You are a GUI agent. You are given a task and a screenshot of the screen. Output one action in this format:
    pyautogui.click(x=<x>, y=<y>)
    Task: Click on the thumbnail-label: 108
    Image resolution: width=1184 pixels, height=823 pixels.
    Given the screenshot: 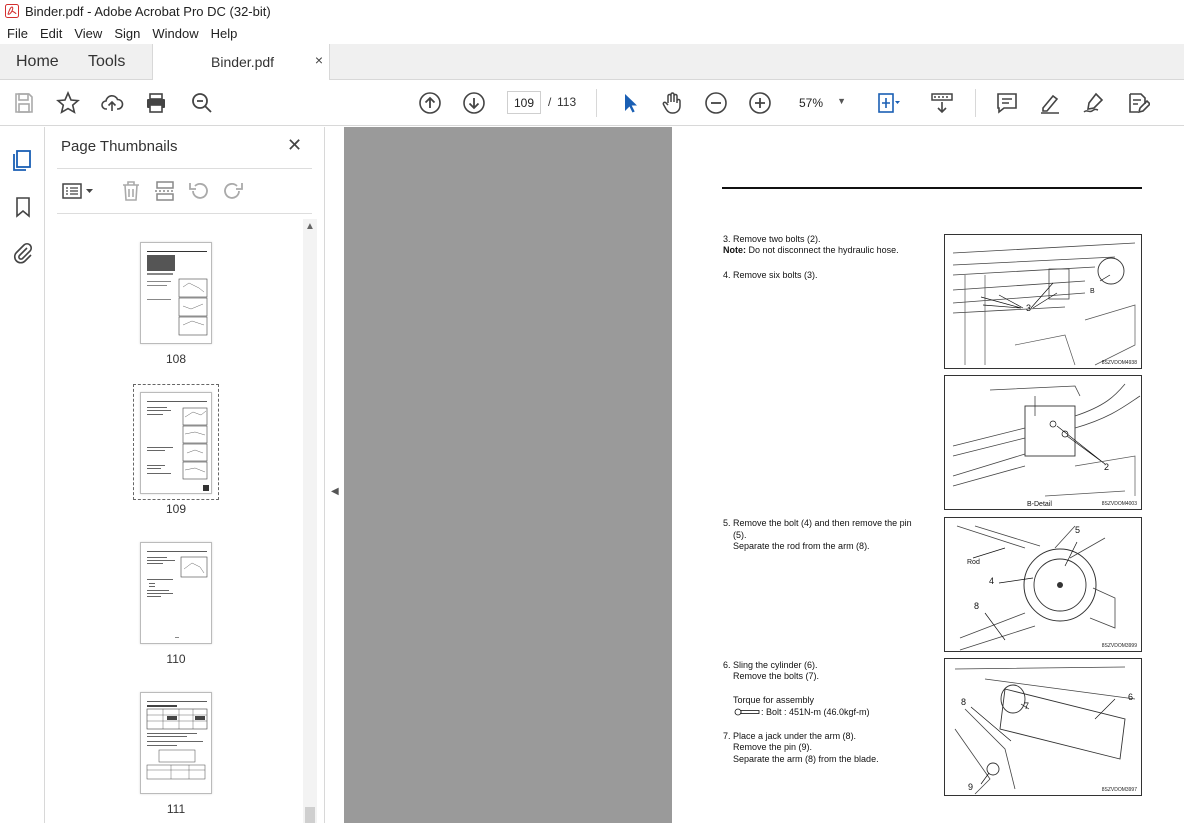 What is the action you would take?
    pyautogui.click(x=176, y=359)
    